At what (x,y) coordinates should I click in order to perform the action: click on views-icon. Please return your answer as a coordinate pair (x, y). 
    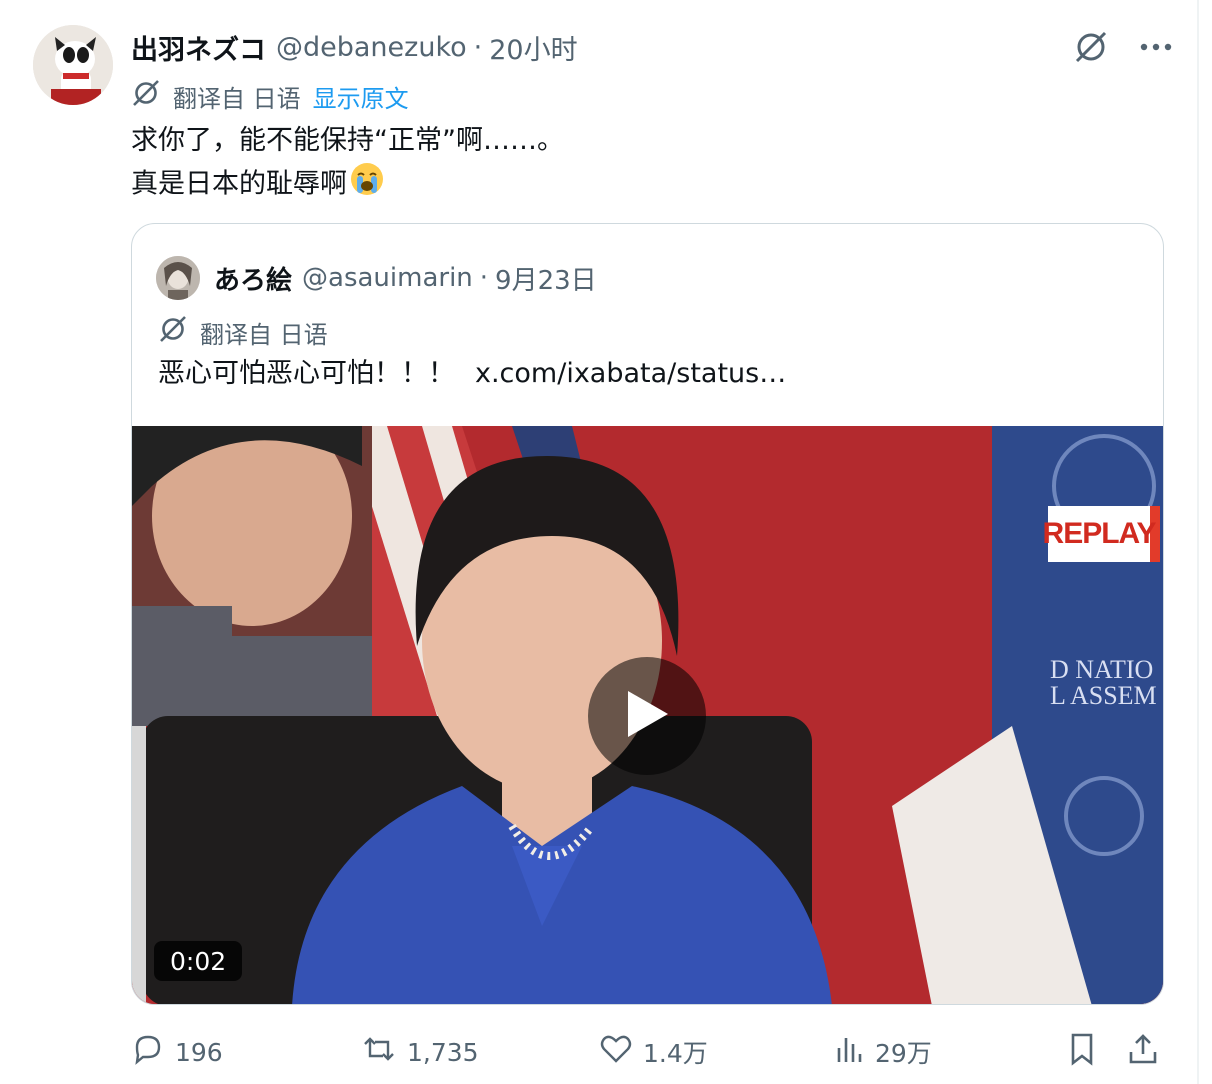
    Looking at the image, I should click on (850, 1052).